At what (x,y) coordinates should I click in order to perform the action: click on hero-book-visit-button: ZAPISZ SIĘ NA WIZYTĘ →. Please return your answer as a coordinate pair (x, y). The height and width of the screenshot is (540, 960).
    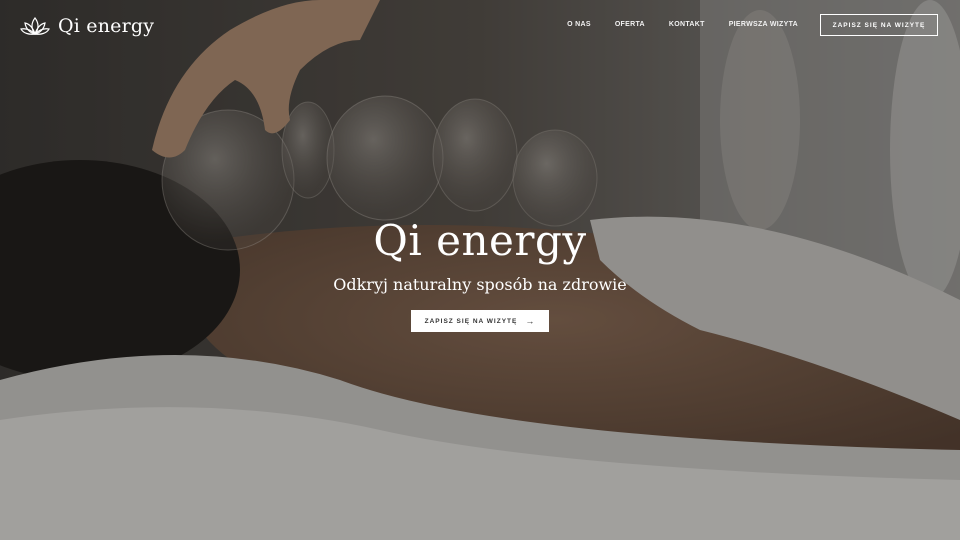
    Looking at the image, I should click on (480, 321).